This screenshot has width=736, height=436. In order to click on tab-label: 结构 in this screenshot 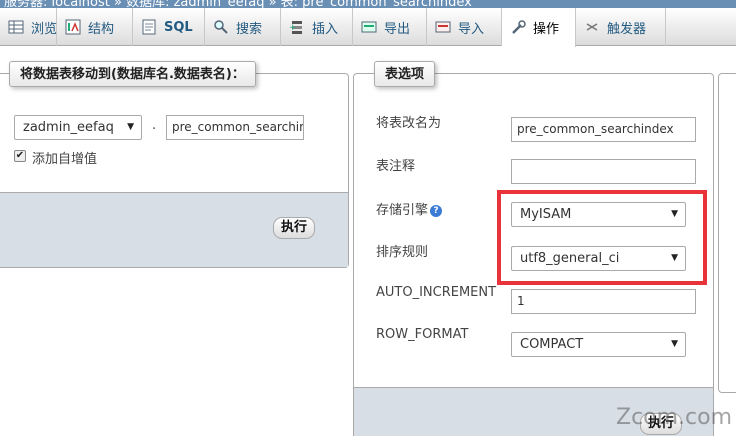, I will do `click(101, 29)`.